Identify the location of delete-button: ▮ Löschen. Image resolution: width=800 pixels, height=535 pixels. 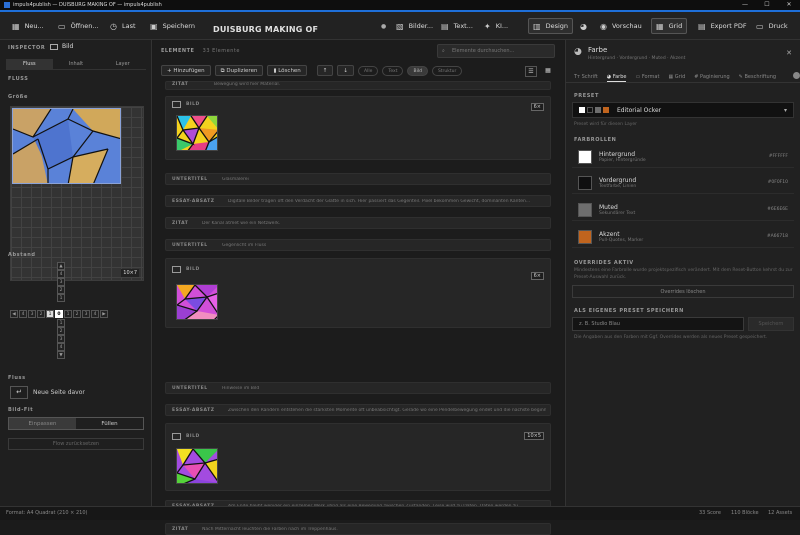
(287, 70).